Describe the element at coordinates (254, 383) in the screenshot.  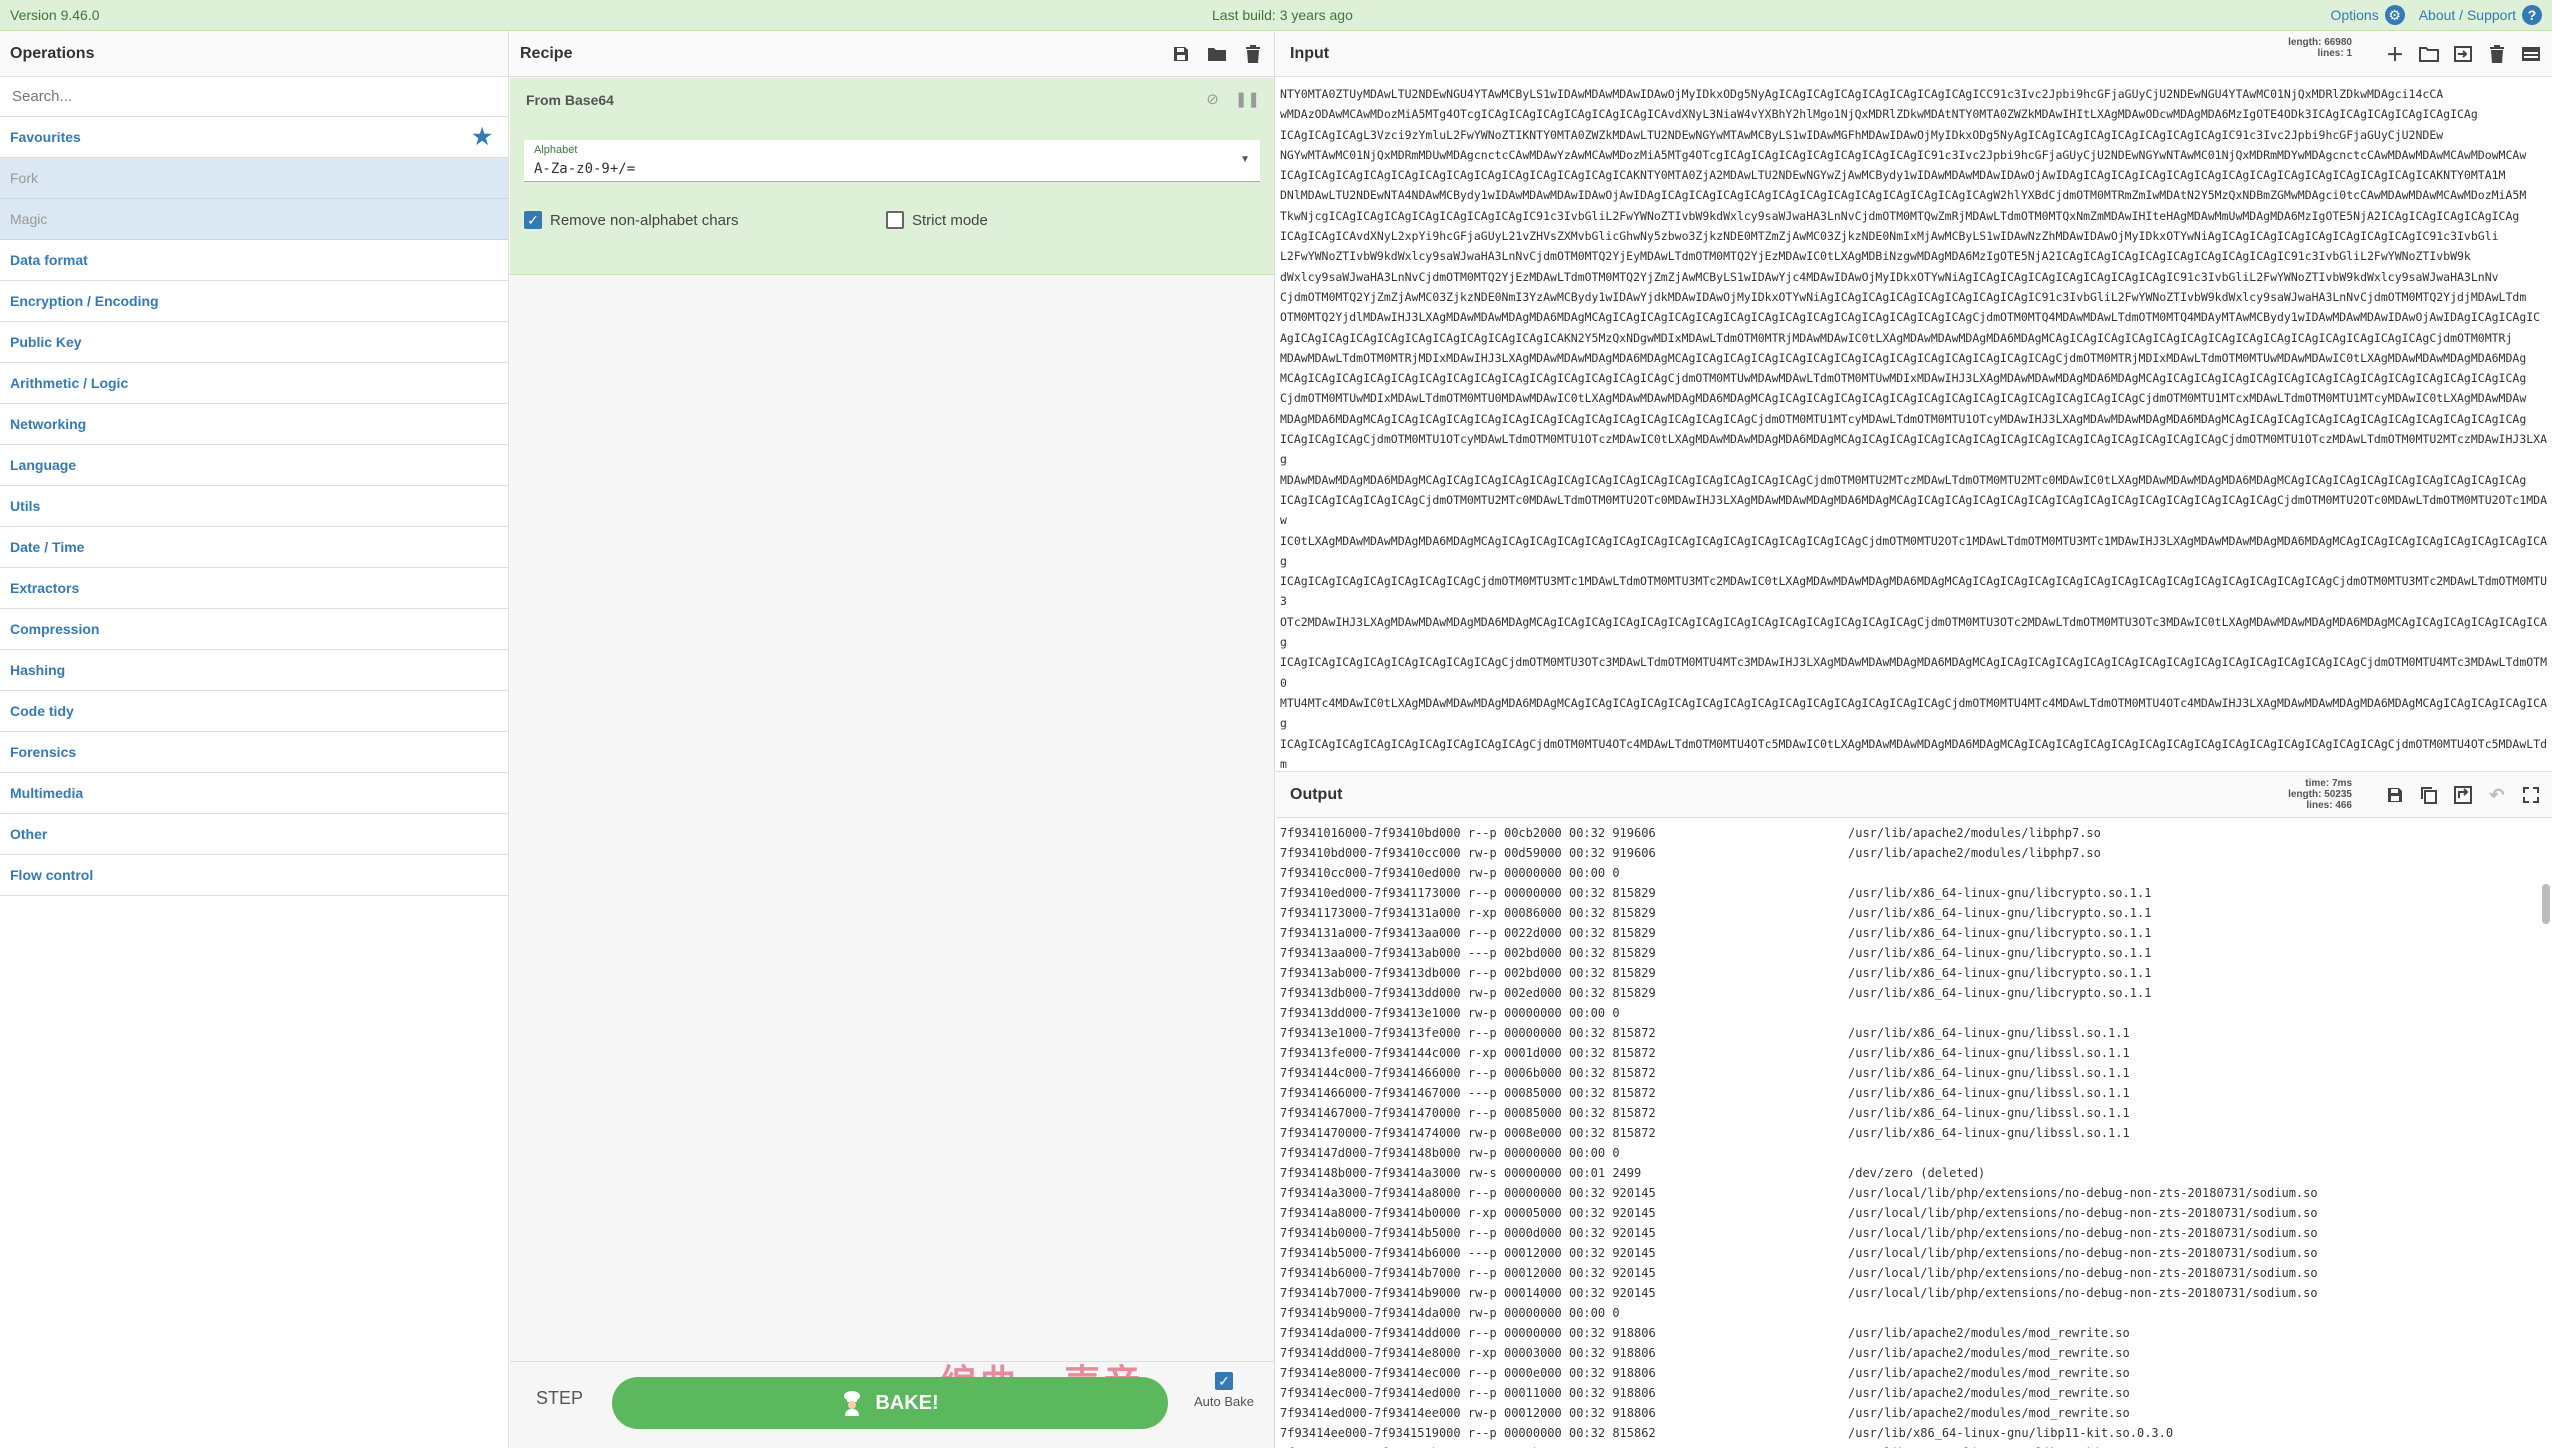
I see `category-arithmetic-logic: Arithmetic / Logic` at that location.